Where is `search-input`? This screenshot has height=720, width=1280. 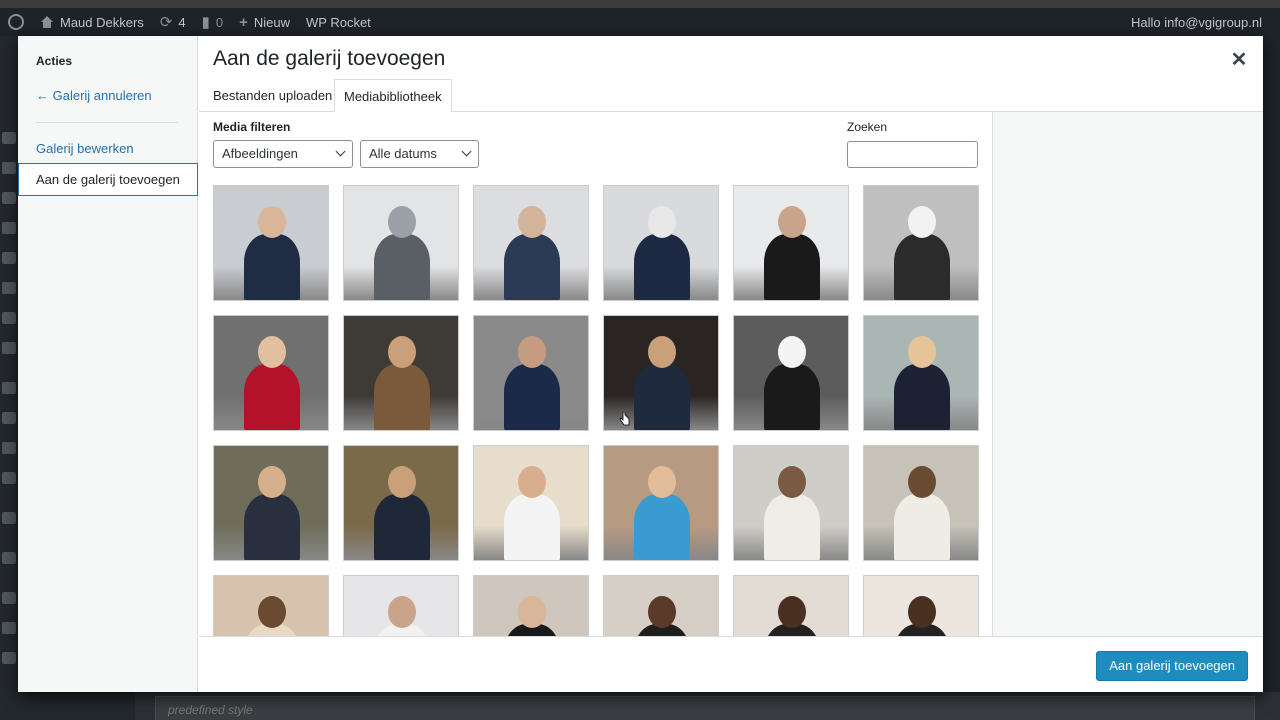
search-input is located at coordinates (912, 154).